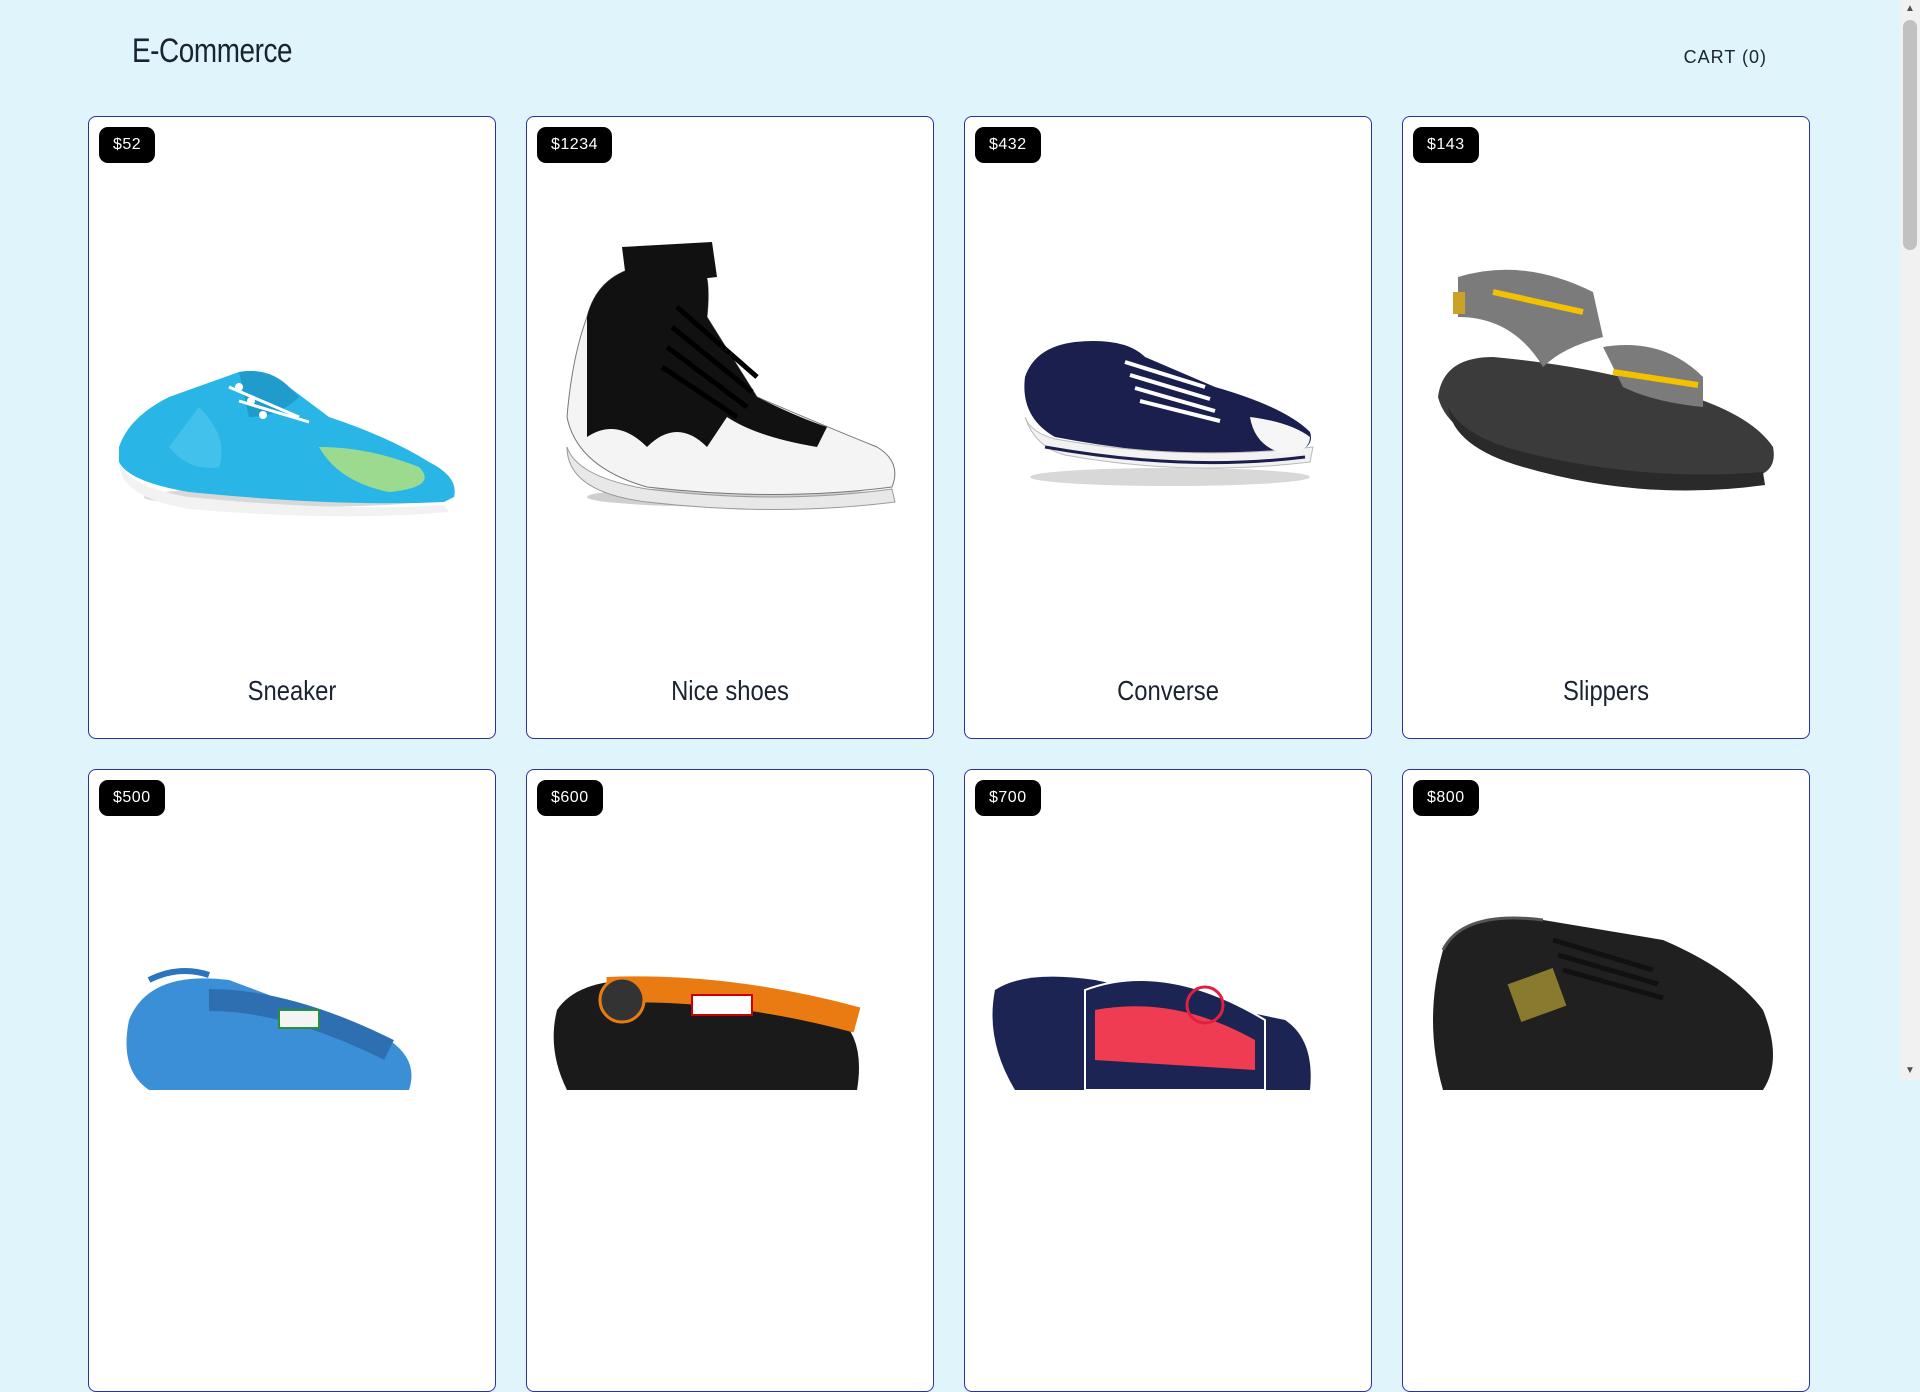 This screenshot has width=1920, height=1392. I want to click on scroll-thumb, so click(1910, 135).